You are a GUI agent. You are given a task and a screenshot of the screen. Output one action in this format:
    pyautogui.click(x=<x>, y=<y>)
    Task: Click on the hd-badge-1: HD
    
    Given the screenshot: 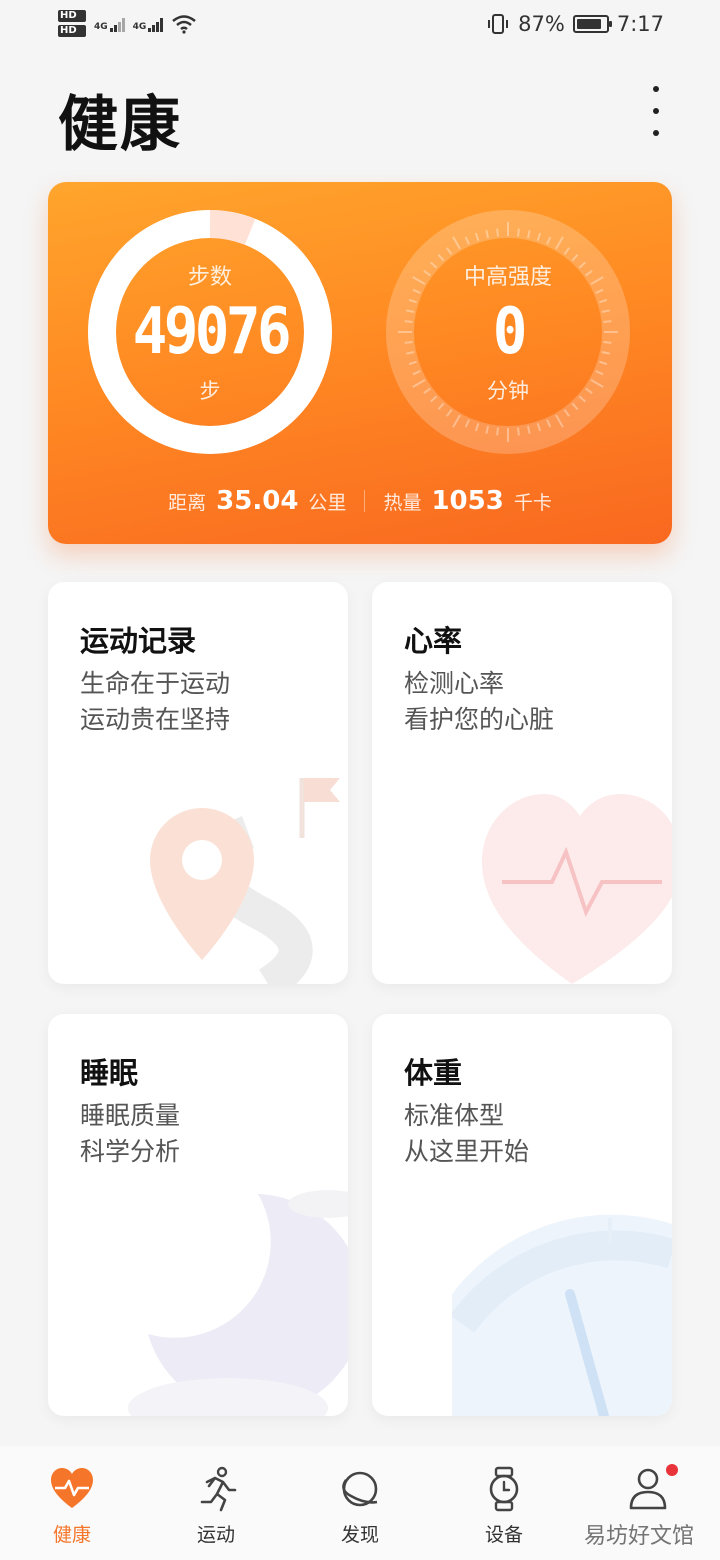 What is the action you would take?
    pyautogui.click(x=72, y=16)
    